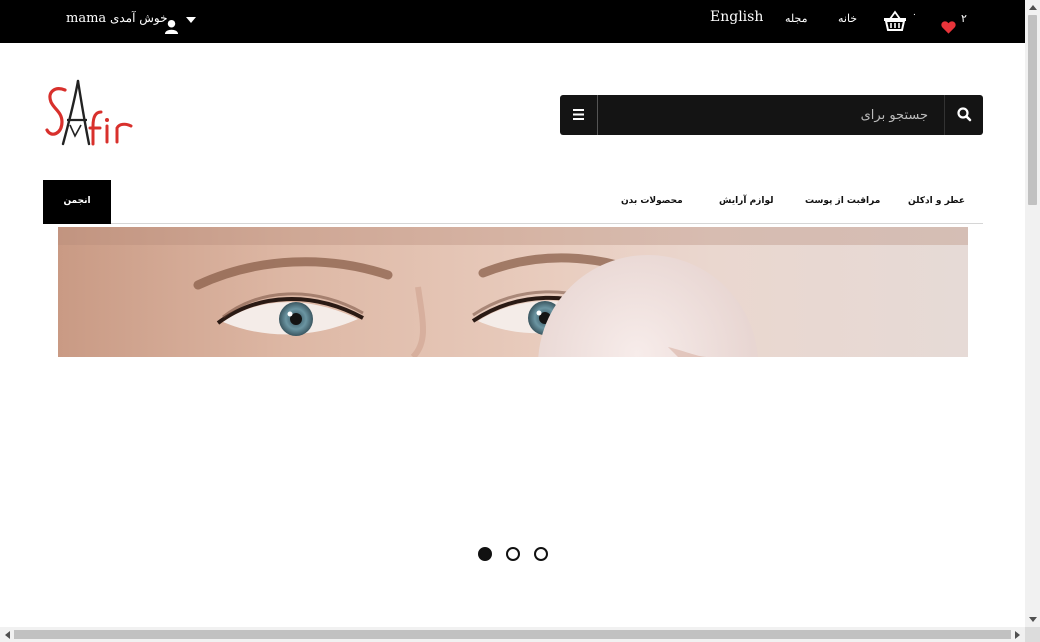  Describe the element at coordinates (948, 22) in the screenshot. I see `heart-icon` at that location.